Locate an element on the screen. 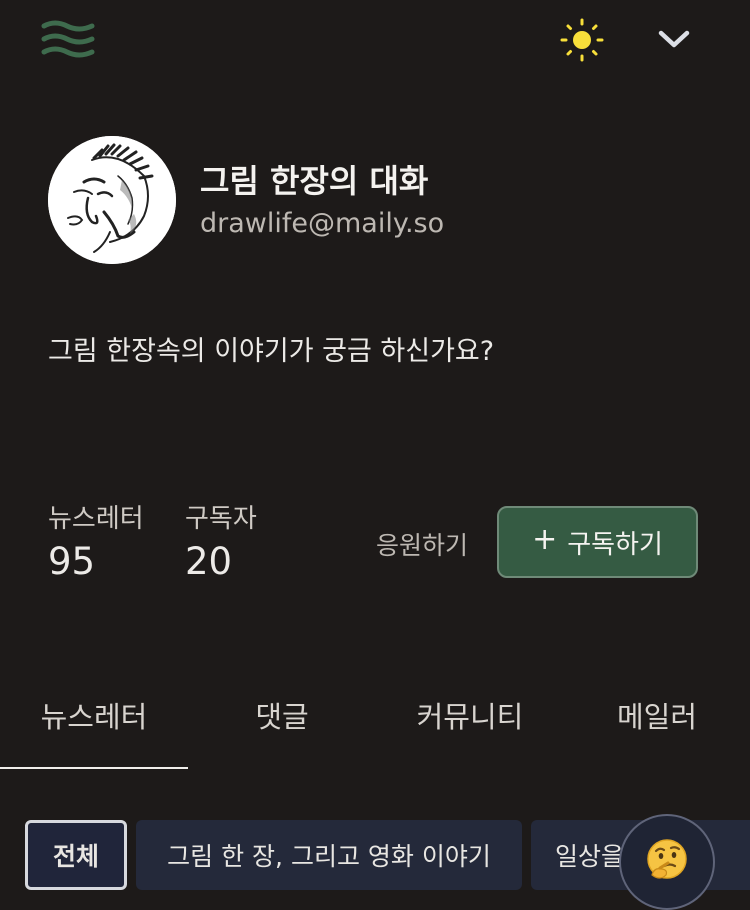 This screenshot has width=750, height=910. chip-label: 그림 한 장, 그리고 영화 이야기 is located at coordinates (329, 856).